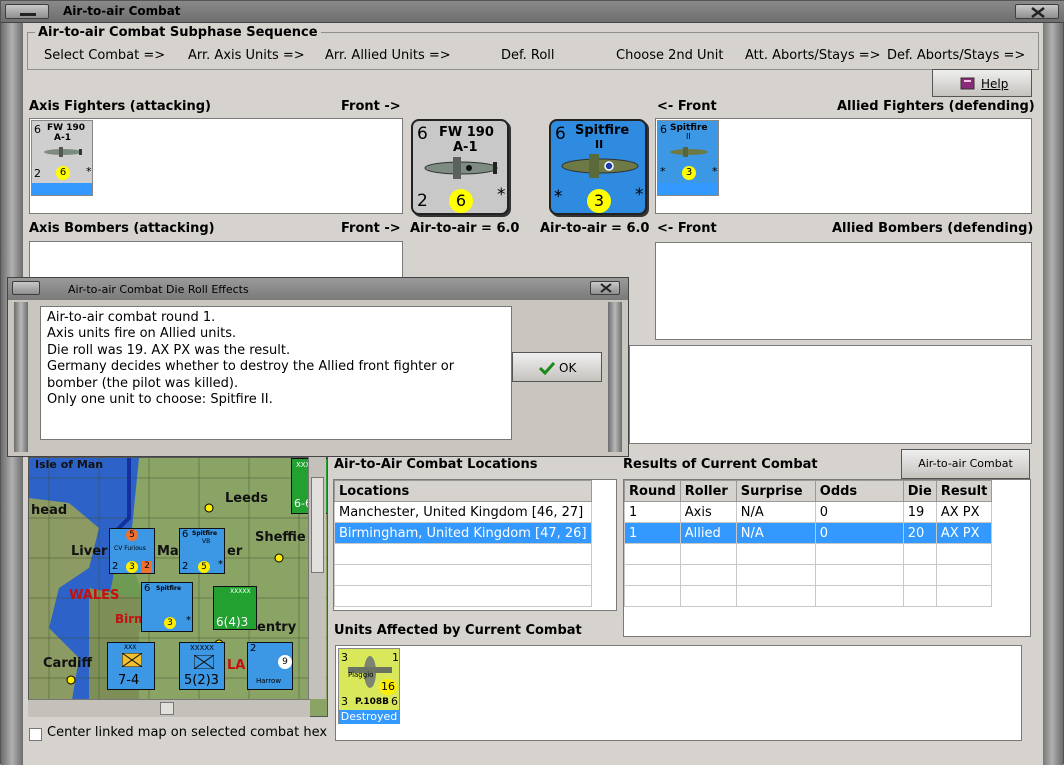 The height and width of the screenshot is (765, 1064). I want to click on close-button, so click(1037, 11).